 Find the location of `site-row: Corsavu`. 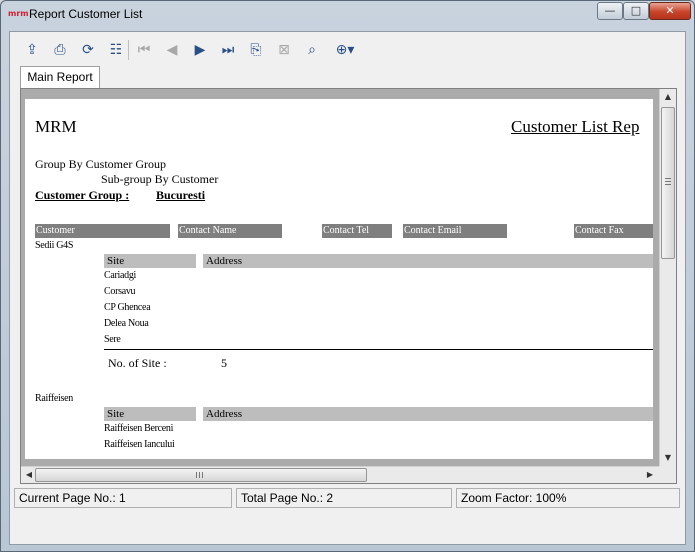

site-row: Corsavu is located at coordinates (120, 291).